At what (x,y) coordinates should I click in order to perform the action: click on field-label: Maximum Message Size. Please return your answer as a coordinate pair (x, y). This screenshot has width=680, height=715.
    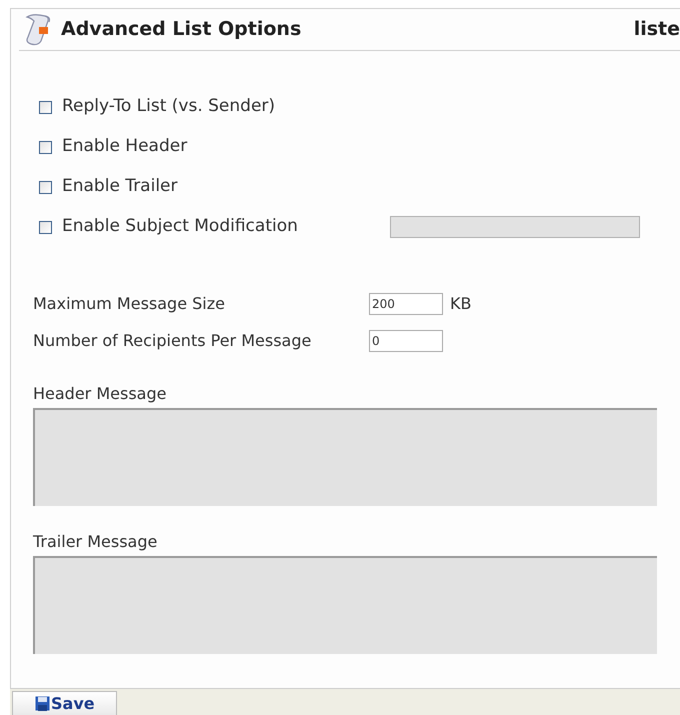
    Looking at the image, I should click on (129, 304).